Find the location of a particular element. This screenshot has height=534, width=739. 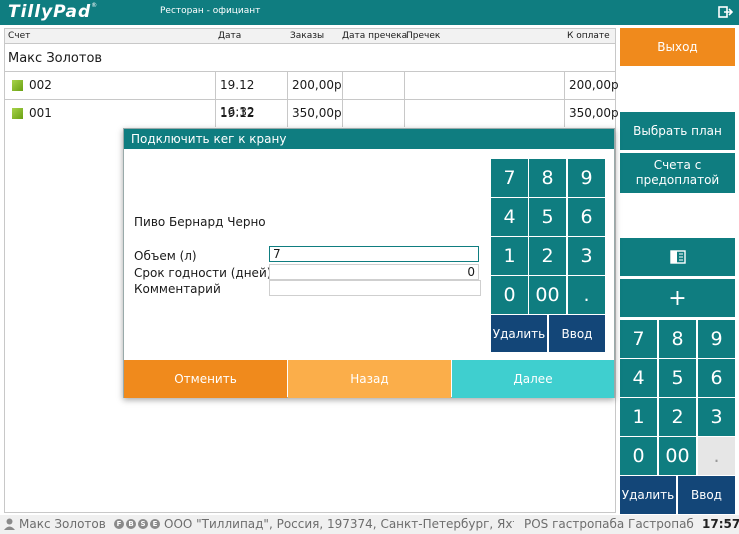

next-button: Далее is located at coordinates (533, 379).